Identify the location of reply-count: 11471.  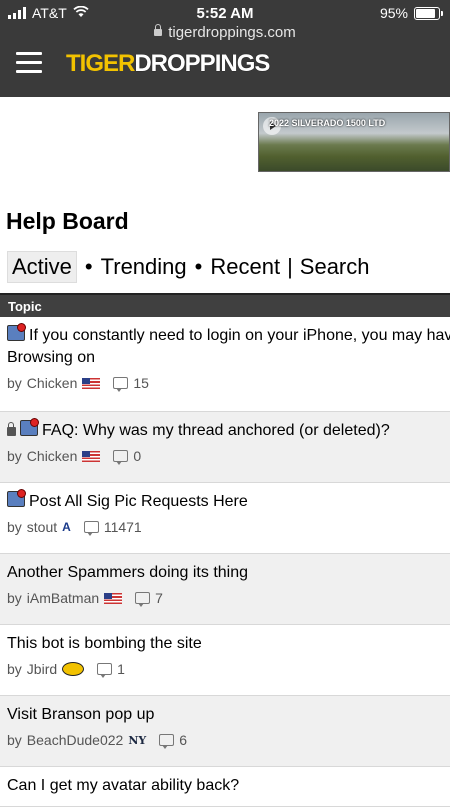
(122, 527).